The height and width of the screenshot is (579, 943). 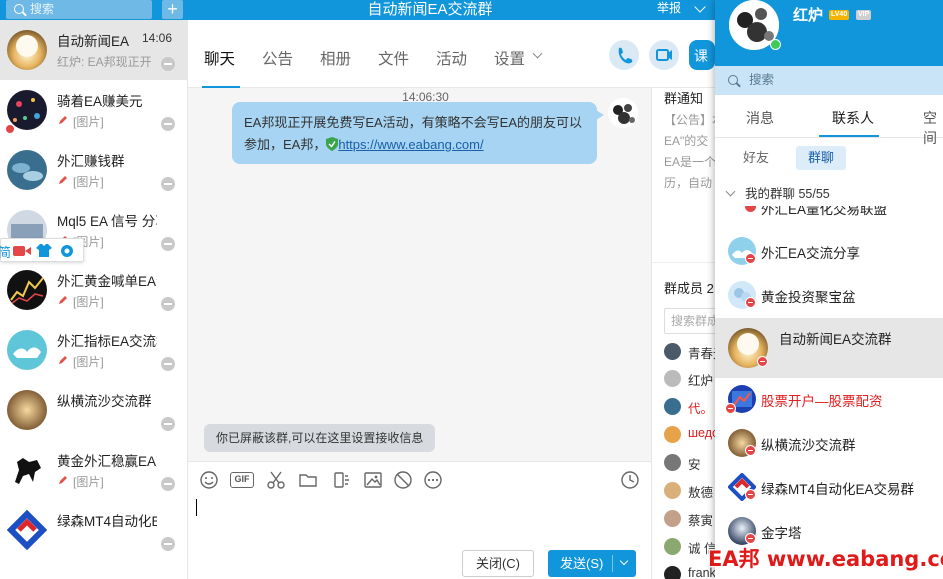 I want to click on video-call-button, so click(x=664, y=55).